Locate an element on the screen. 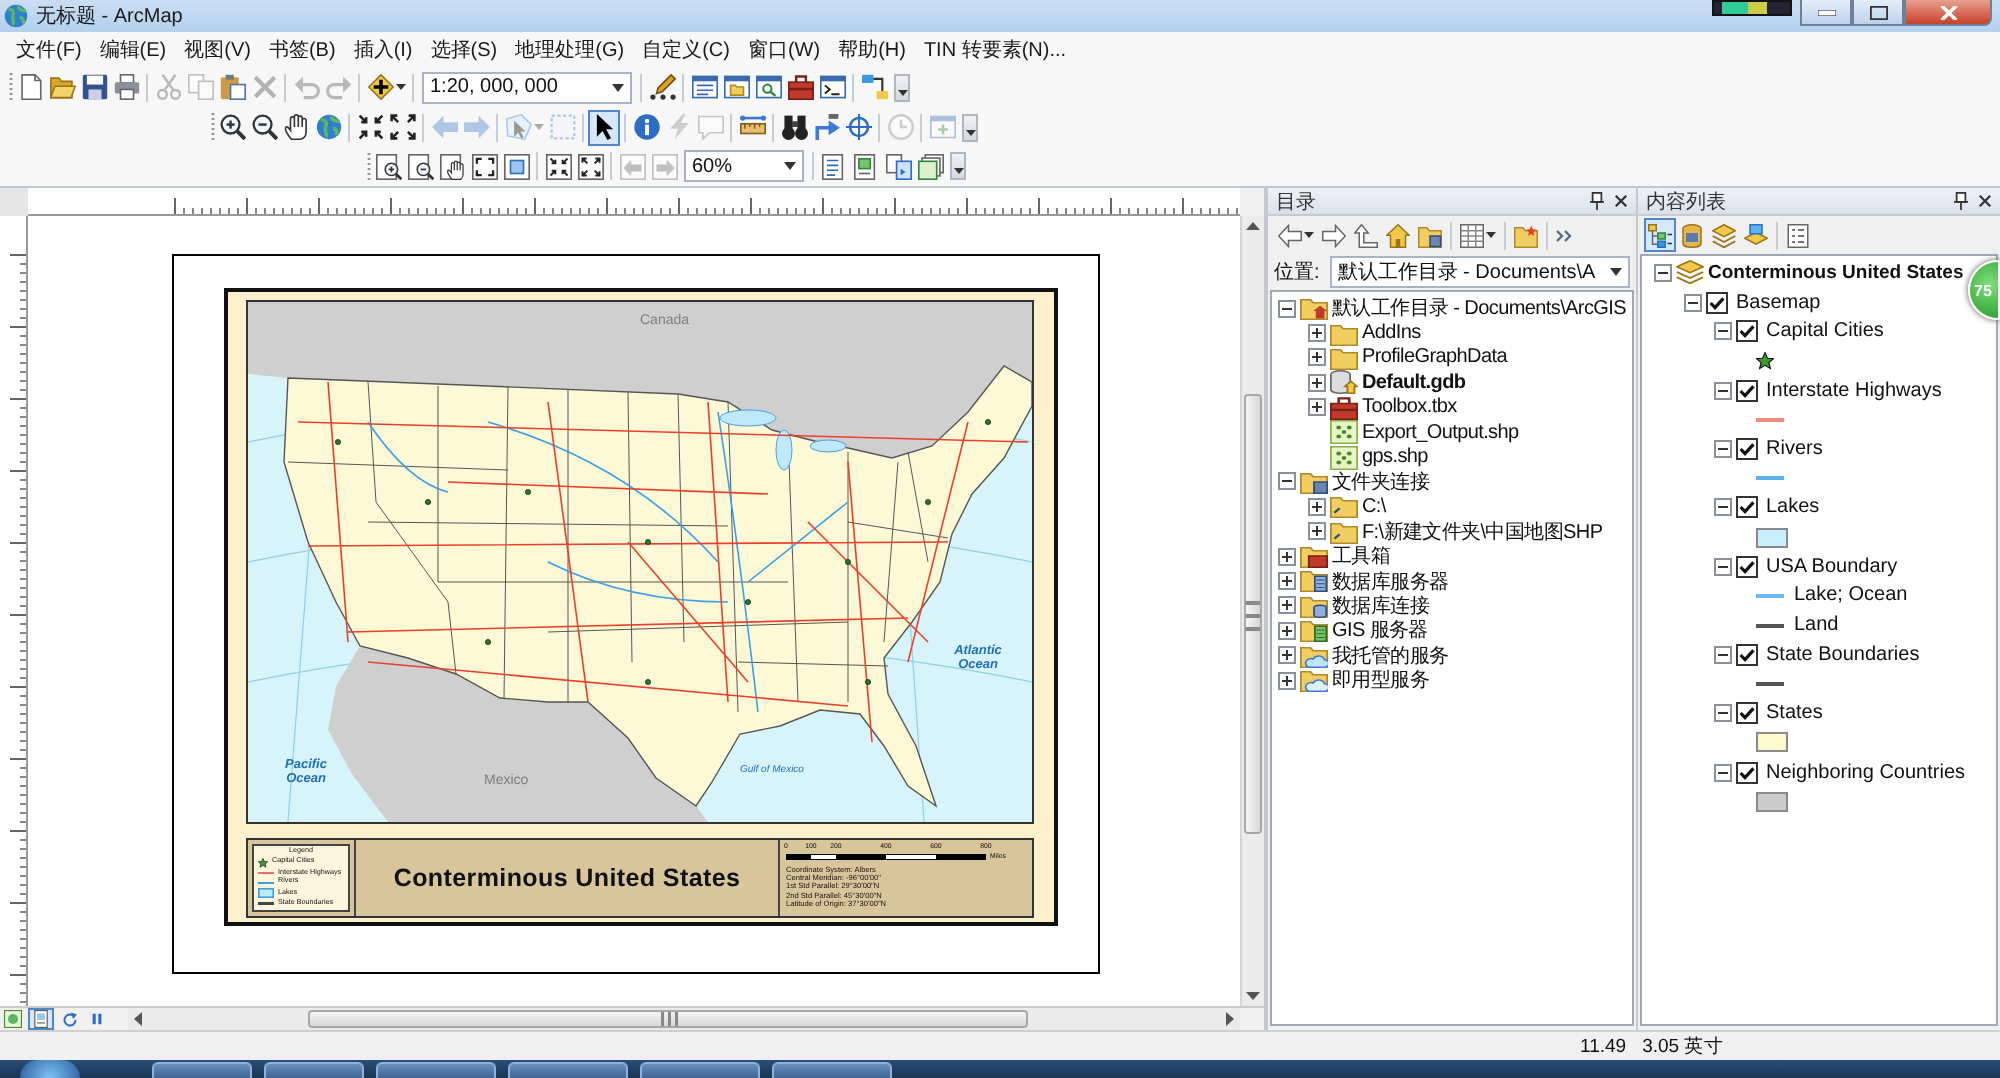  layer-name: Interstate Highways is located at coordinates (1854, 390).